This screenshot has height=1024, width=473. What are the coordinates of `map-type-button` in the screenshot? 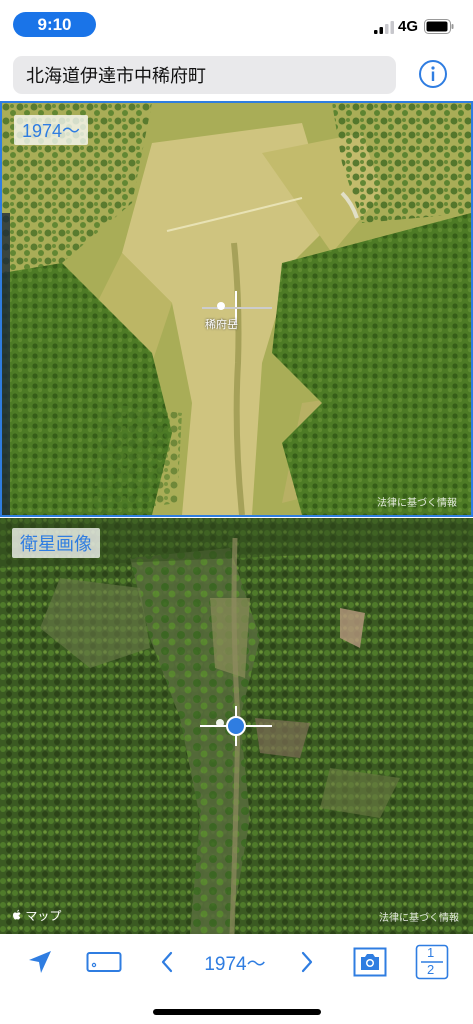 It's located at (104, 962).